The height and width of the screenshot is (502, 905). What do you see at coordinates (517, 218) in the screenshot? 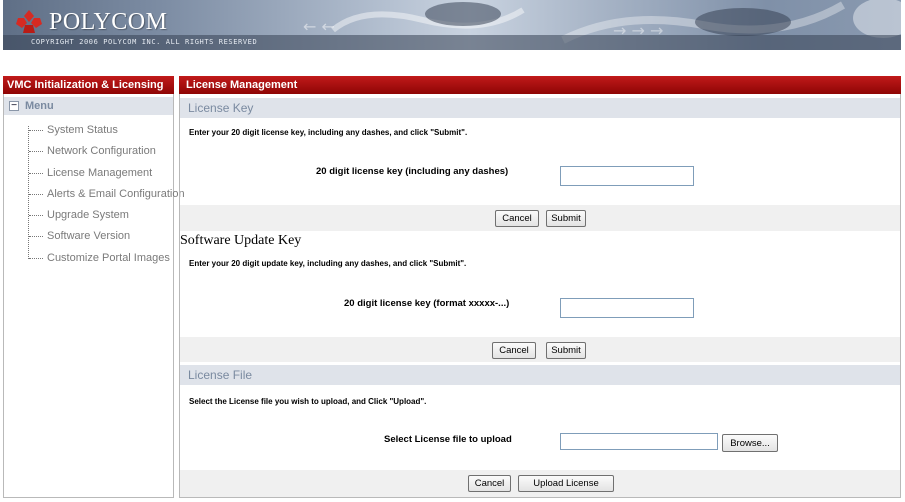
I see `license-key-cancel-button: Cancel` at bounding box center [517, 218].